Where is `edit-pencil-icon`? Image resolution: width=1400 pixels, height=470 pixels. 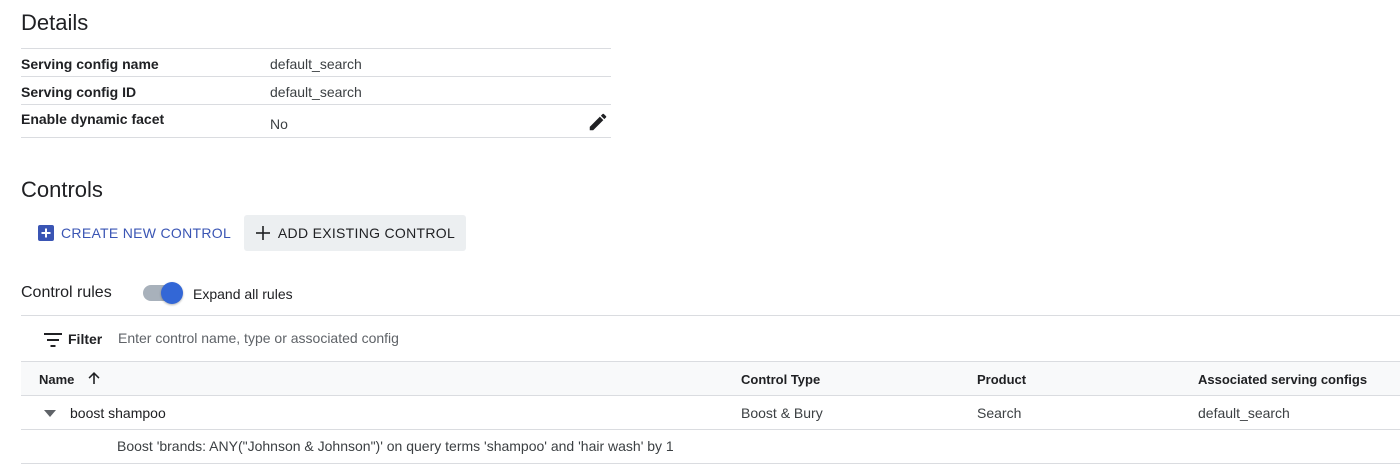
edit-pencil-icon is located at coordinates (598, 122).